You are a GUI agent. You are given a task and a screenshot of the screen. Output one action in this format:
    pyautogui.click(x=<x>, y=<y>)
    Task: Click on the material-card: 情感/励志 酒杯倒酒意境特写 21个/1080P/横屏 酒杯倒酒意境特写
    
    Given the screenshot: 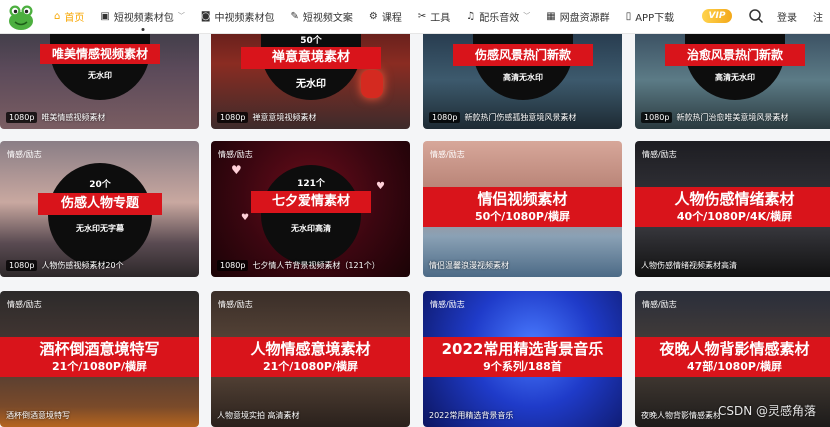 What is the action you would take?
    pyautogui.click(x=99, y=359)
    